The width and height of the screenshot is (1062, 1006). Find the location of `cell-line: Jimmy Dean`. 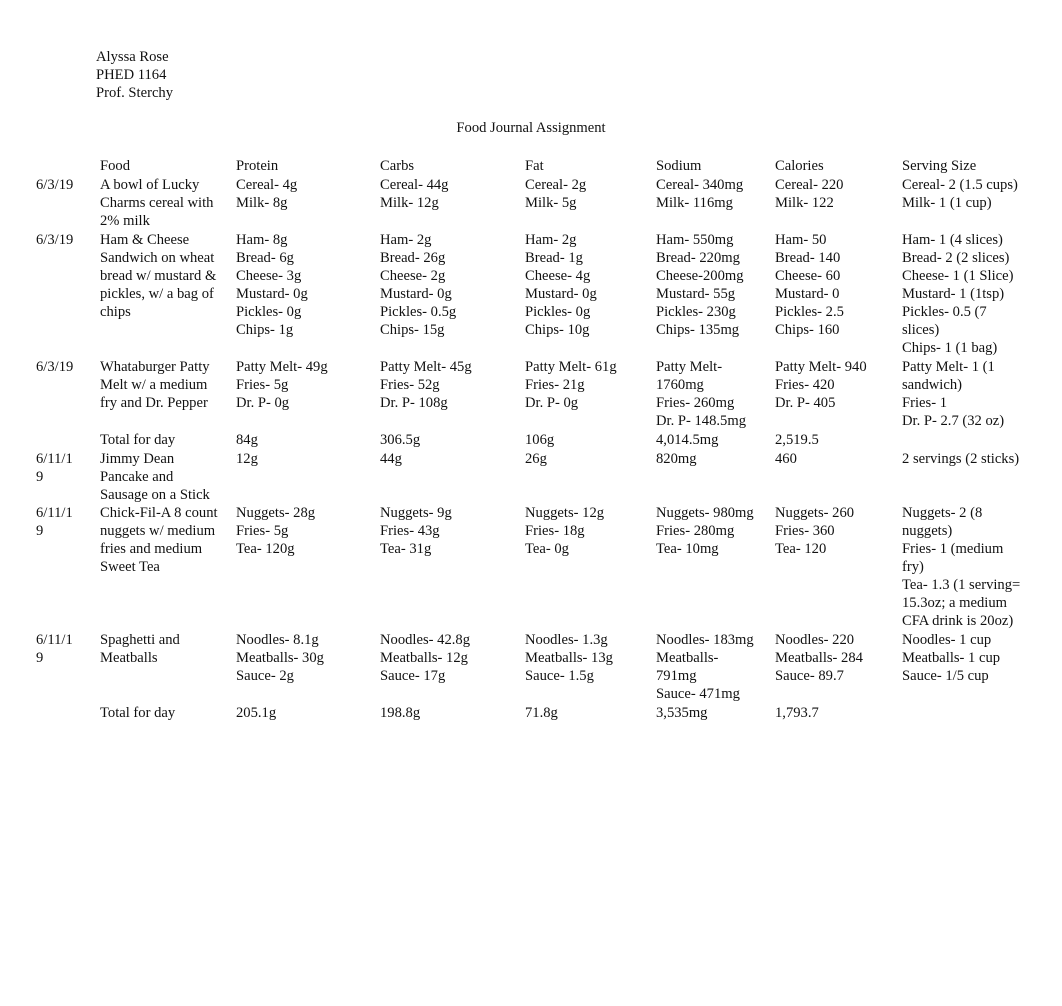

cell-line: Jimmy Dean is located at coordinates (137, 459).